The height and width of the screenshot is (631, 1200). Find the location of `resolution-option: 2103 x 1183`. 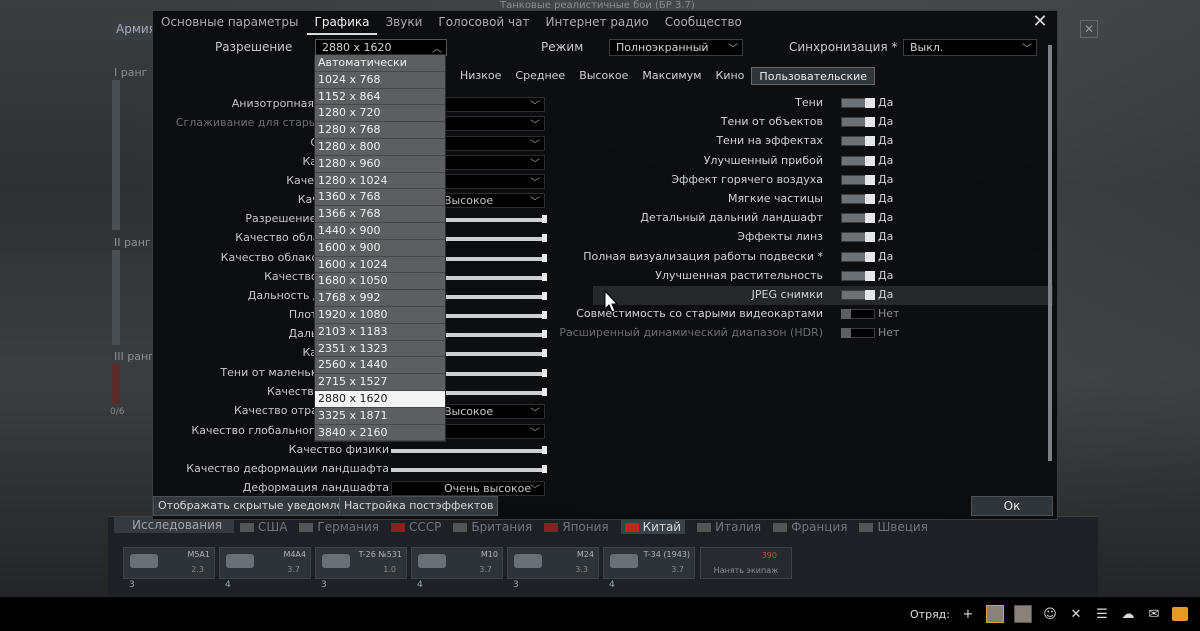

resolution-option: 2103 x 1183 is located at coordinates (380, 332).